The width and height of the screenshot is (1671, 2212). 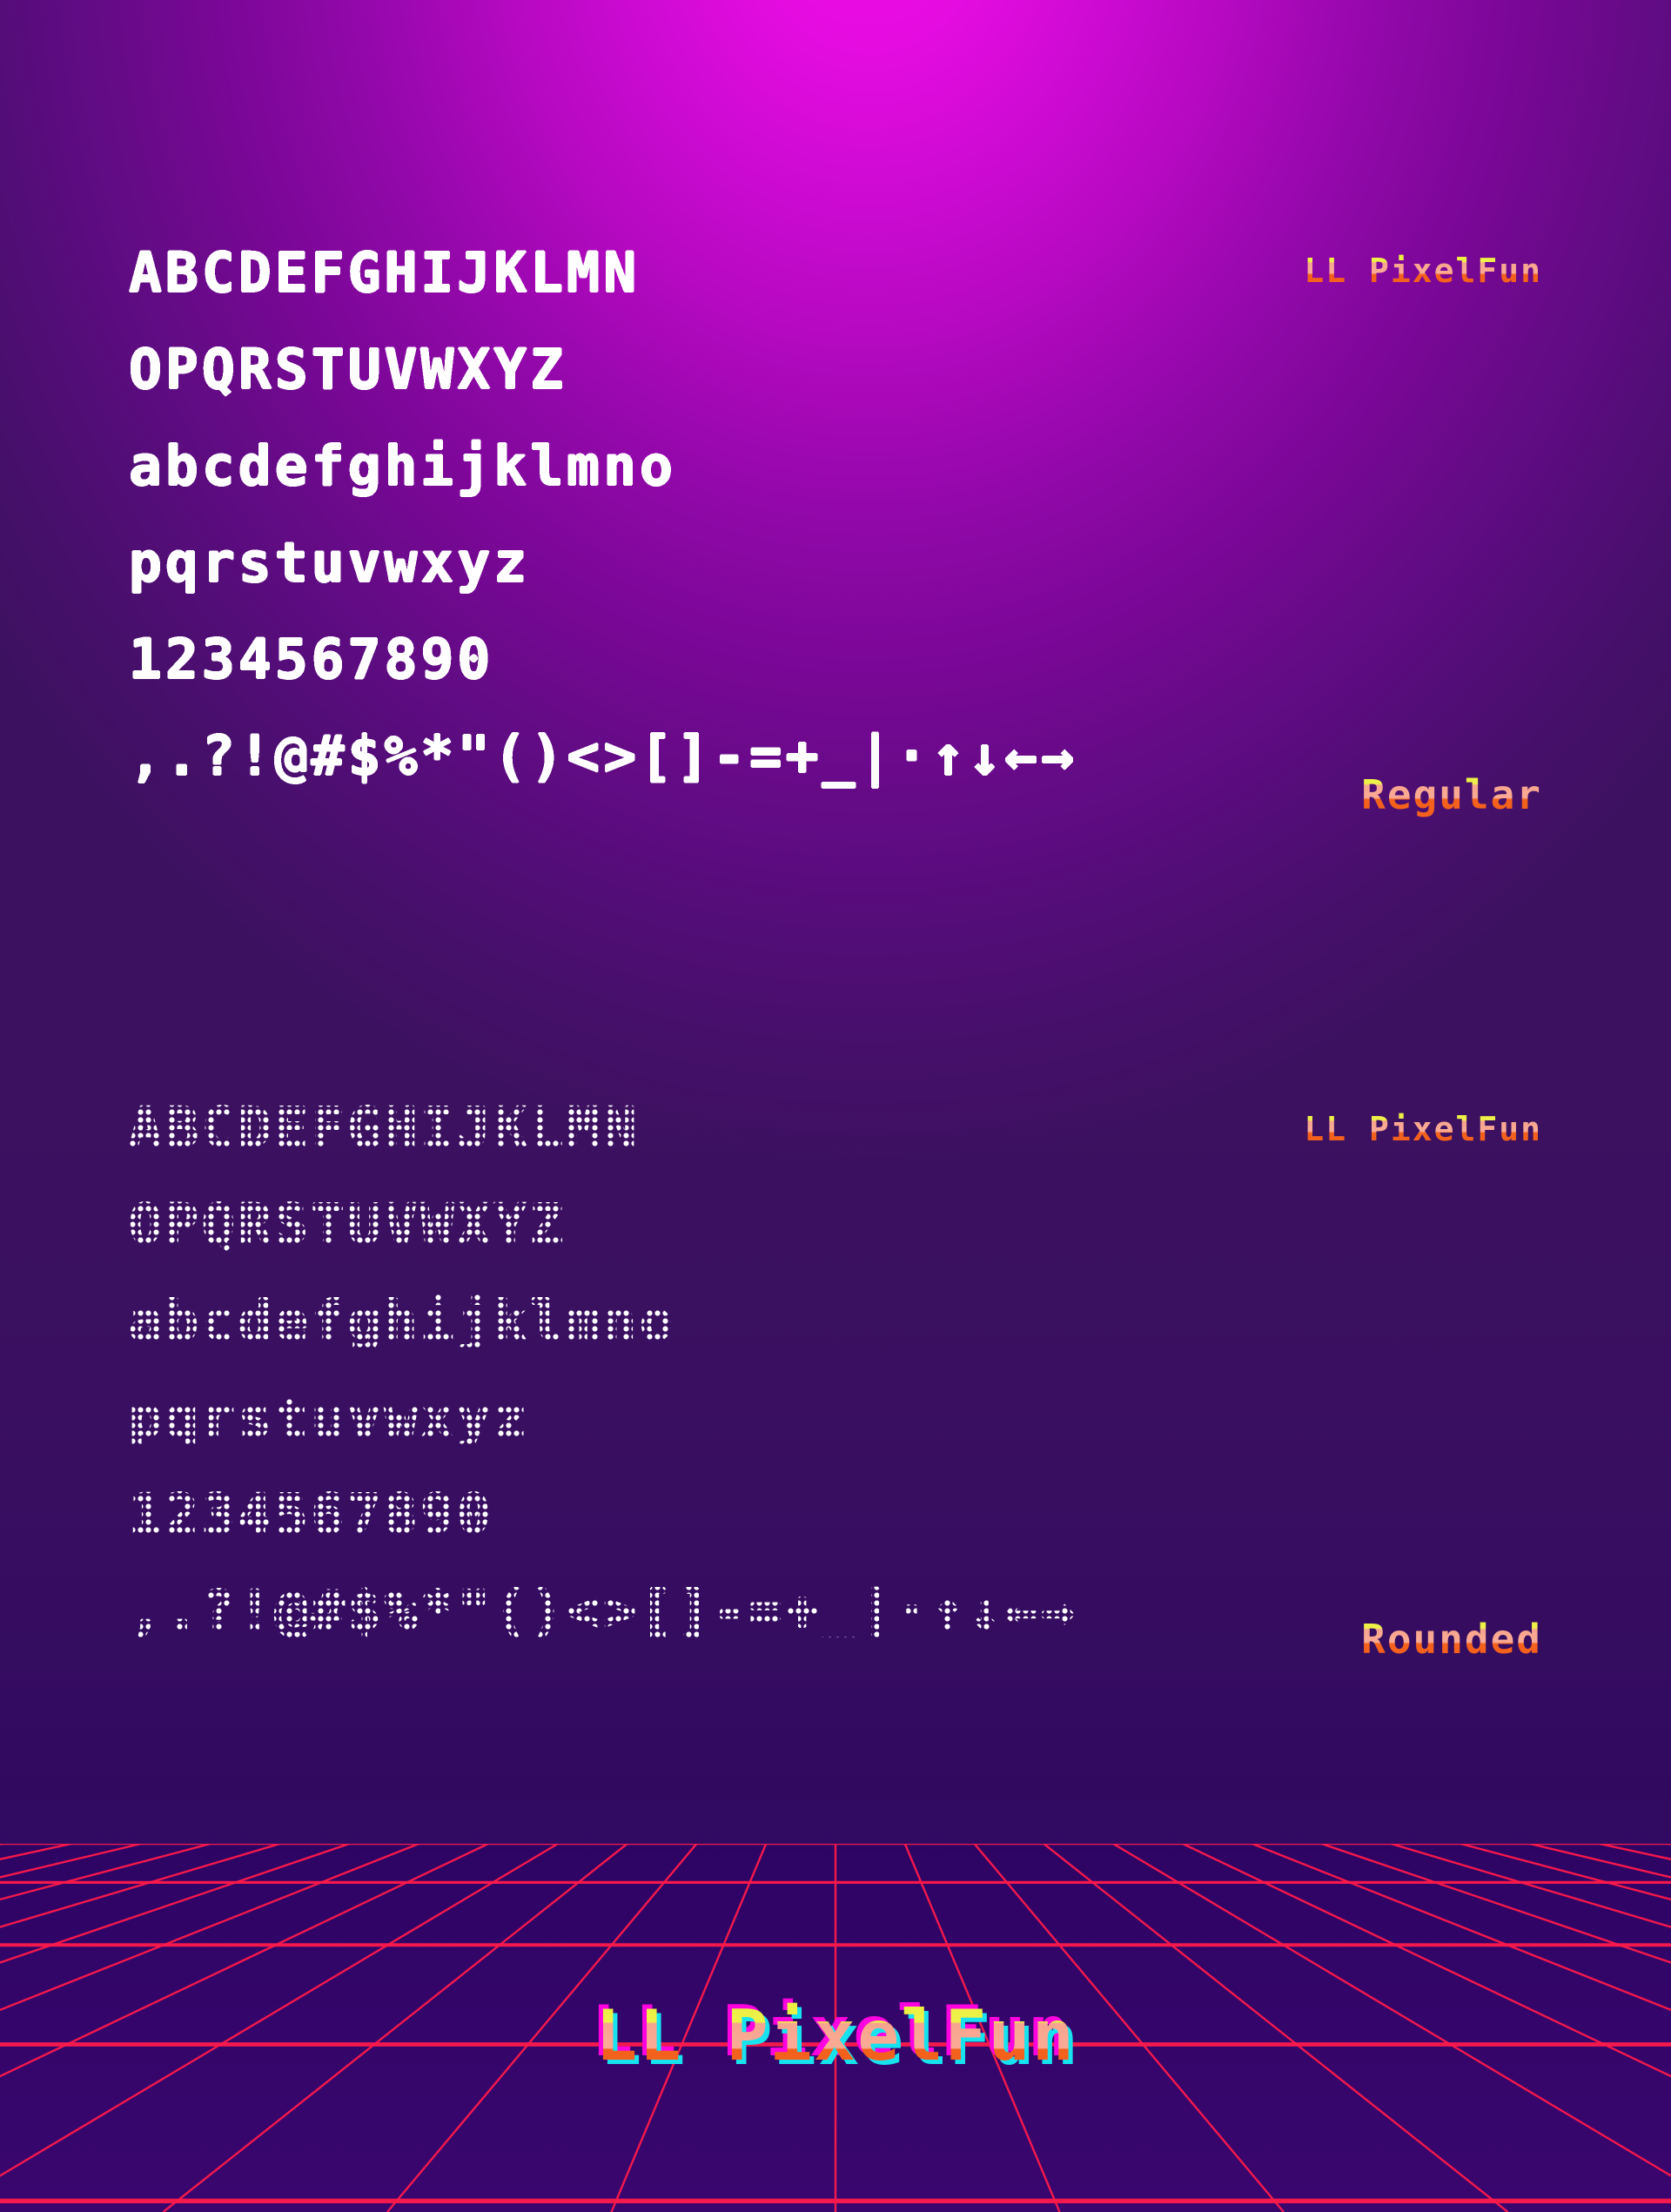 I want to click on logo-main-text: LL PixelFun, so click(x=835, y=2035).